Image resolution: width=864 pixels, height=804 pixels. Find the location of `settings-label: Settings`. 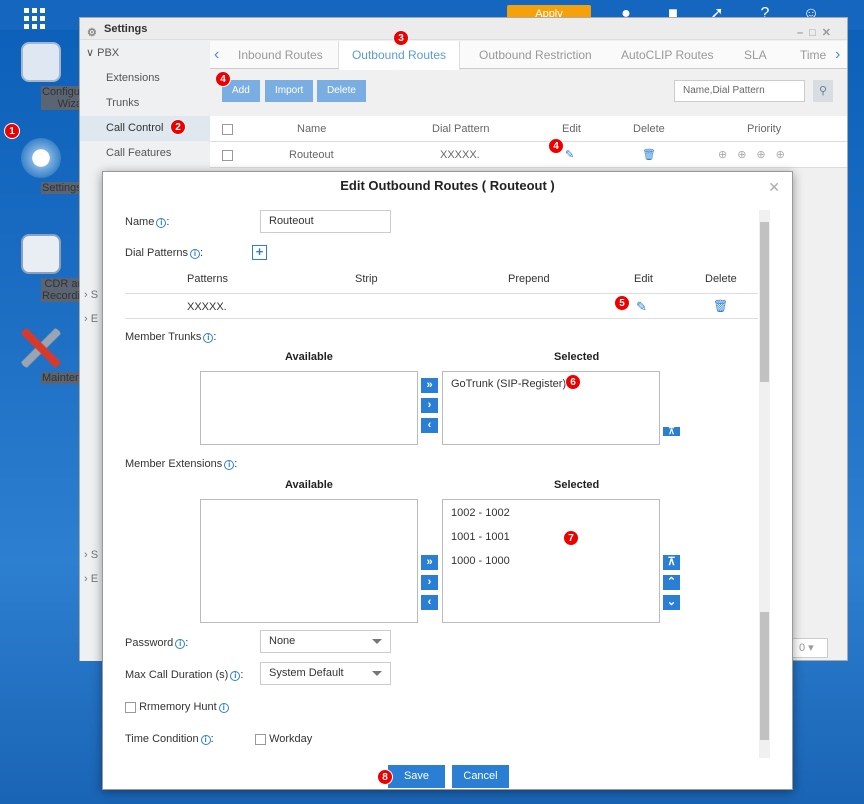

settings-label: Settings is located at coordinates (62, 188).